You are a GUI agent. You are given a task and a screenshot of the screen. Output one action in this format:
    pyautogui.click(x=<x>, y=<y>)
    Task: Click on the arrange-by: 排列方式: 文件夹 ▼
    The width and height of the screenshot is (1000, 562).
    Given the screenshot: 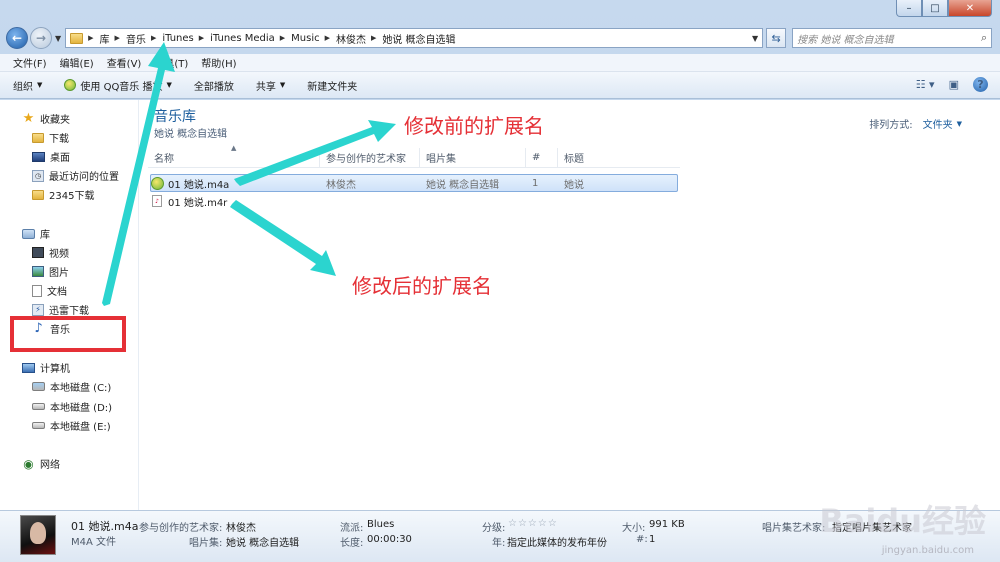 What is the action you would take?
    pyautogui.click(x=915, y=124)
    